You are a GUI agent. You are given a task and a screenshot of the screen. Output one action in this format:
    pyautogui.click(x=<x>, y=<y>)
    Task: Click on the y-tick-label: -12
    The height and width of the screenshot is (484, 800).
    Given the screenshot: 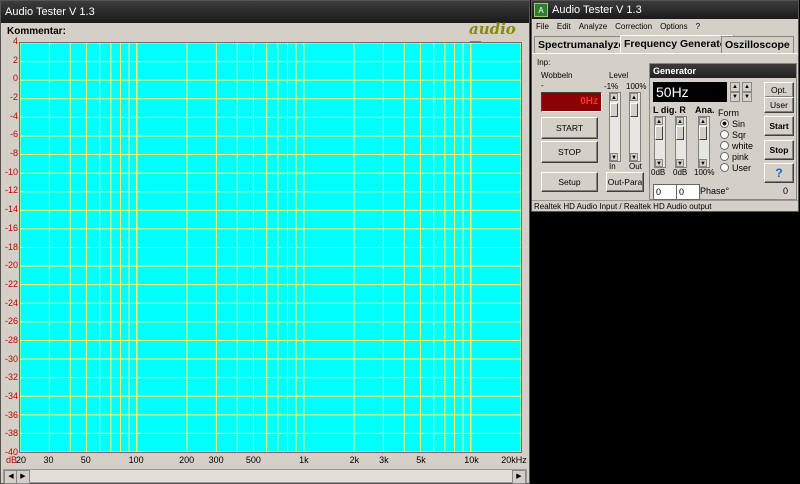 What is the action you would take?
    pyautogui.click(x=11, y=190)
    